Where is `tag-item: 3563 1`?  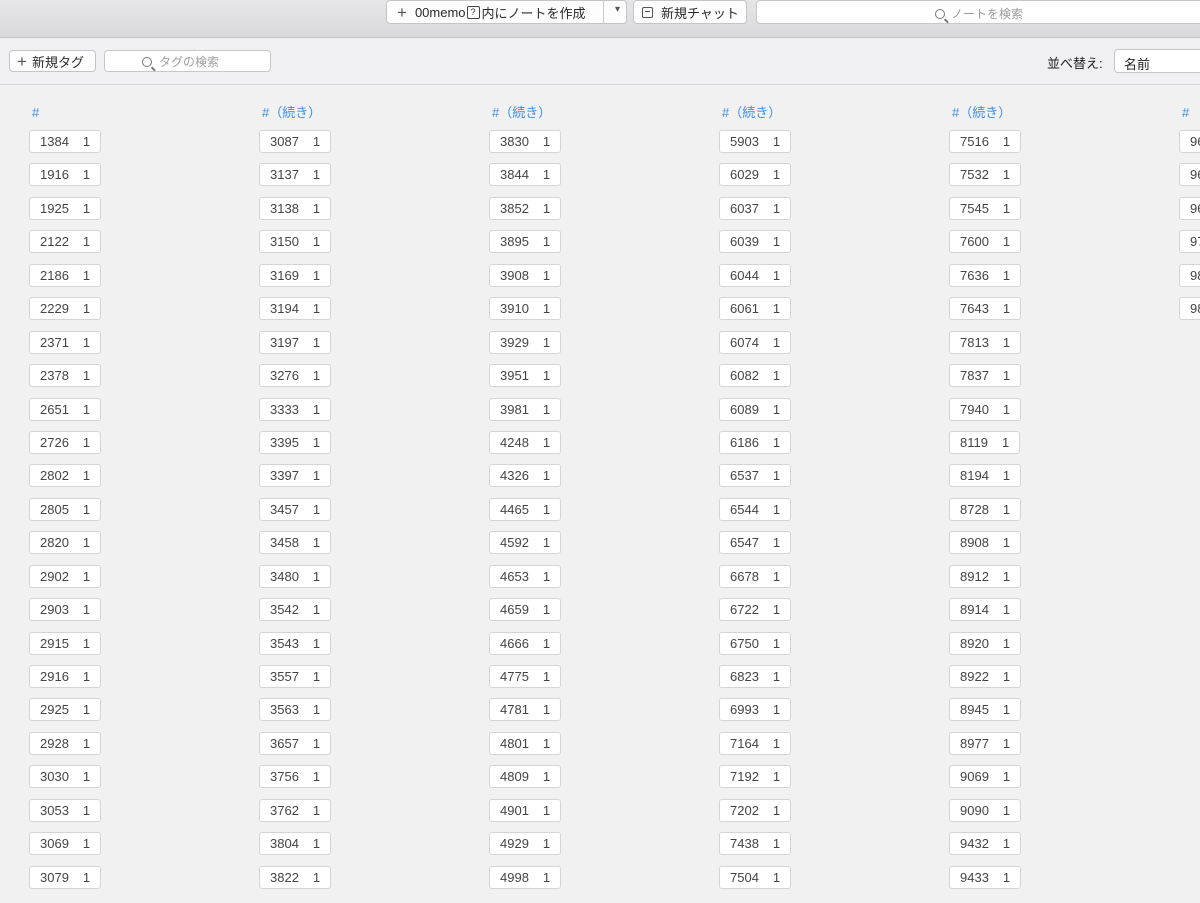
tag-item: 3563 1 is located at coordinates (295, 710).